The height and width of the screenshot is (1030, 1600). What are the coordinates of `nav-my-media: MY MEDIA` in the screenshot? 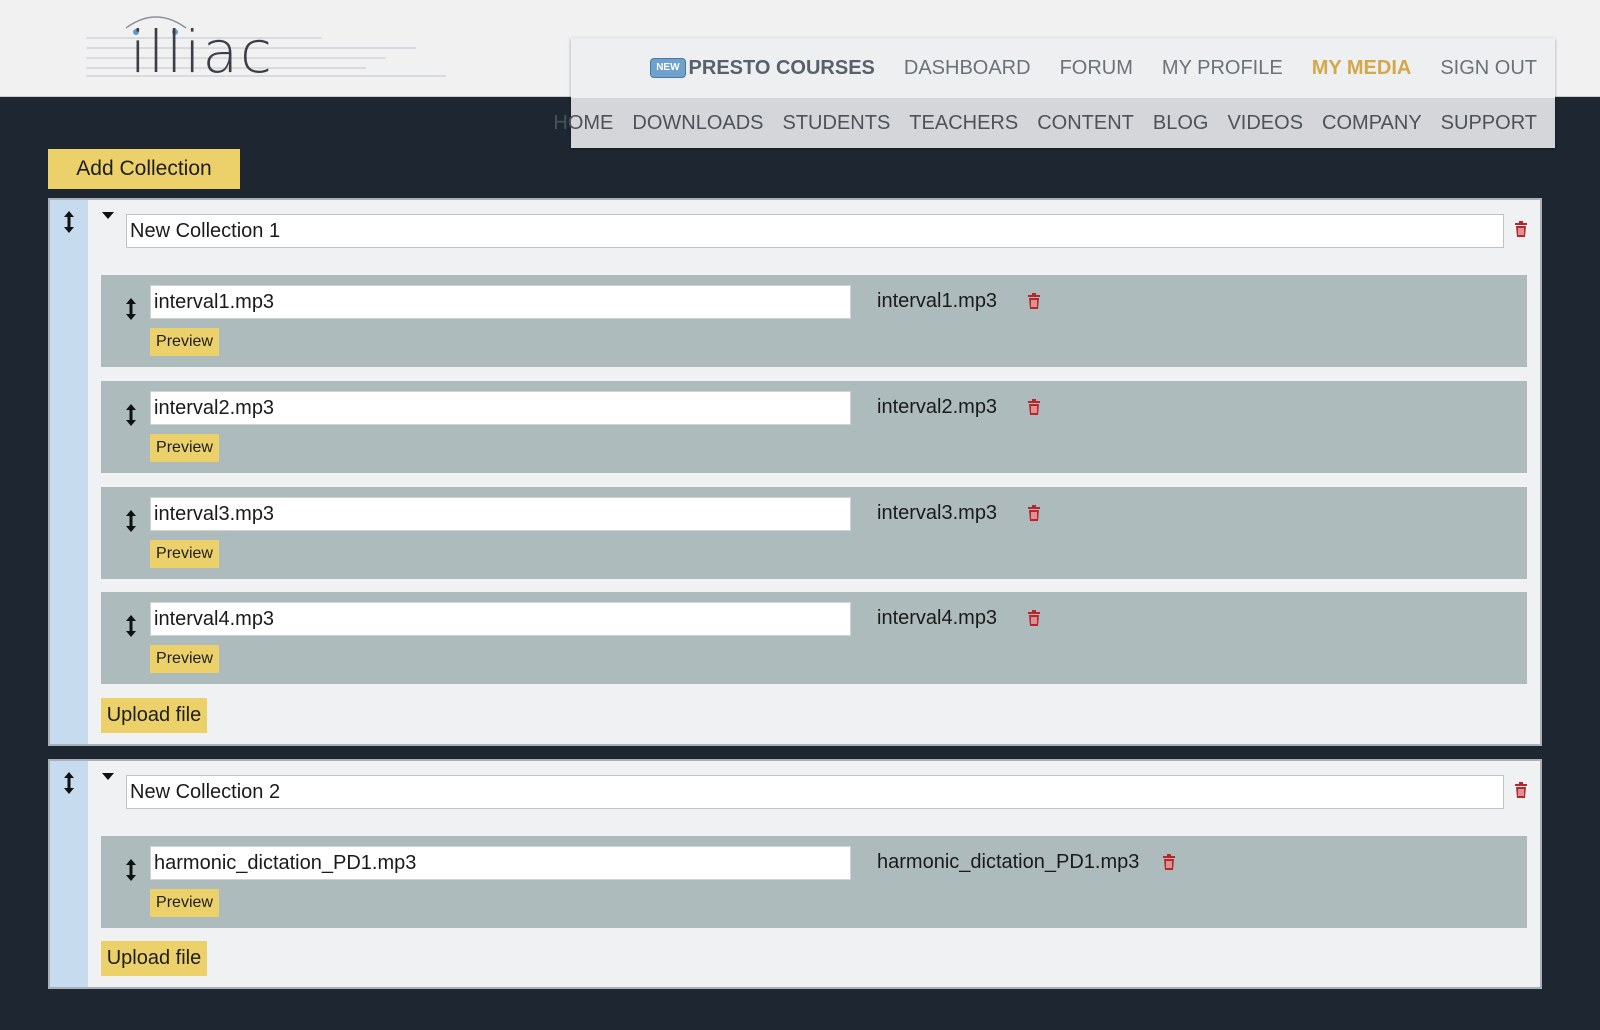 It's located at (1362, 68).